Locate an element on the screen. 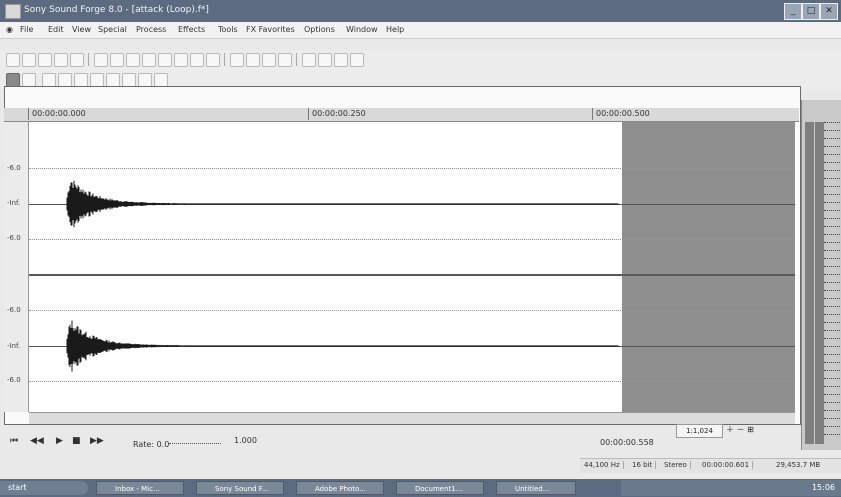 This screenshot has width=841, height=497. render-icon is located at coordinates (77, 60).